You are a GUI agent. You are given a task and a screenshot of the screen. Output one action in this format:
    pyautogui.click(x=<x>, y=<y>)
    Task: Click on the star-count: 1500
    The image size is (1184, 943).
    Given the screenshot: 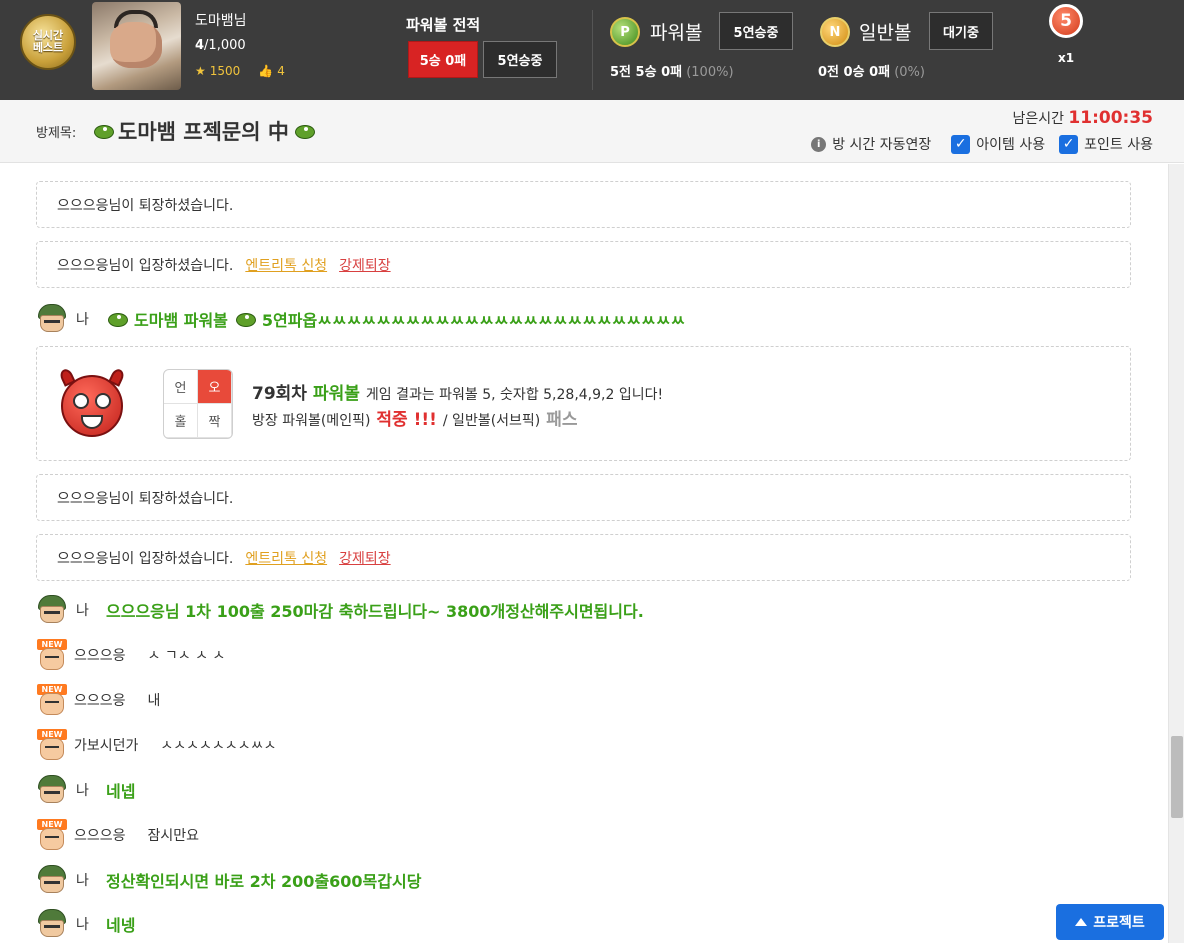 What is the action you would take?
    pyautogui.click(x=225, y=71)
    